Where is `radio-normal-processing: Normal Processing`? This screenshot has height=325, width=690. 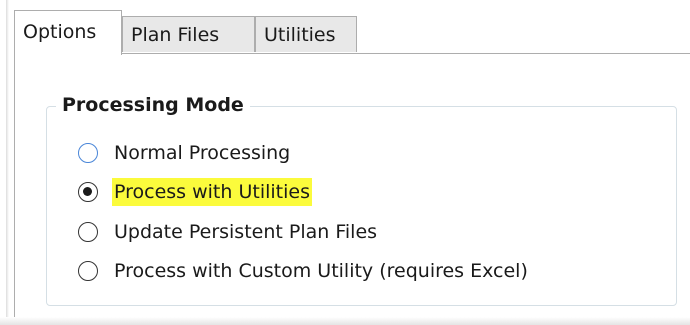
radio-normal-processing: Normal Processing is located at coordinates (184, 153).